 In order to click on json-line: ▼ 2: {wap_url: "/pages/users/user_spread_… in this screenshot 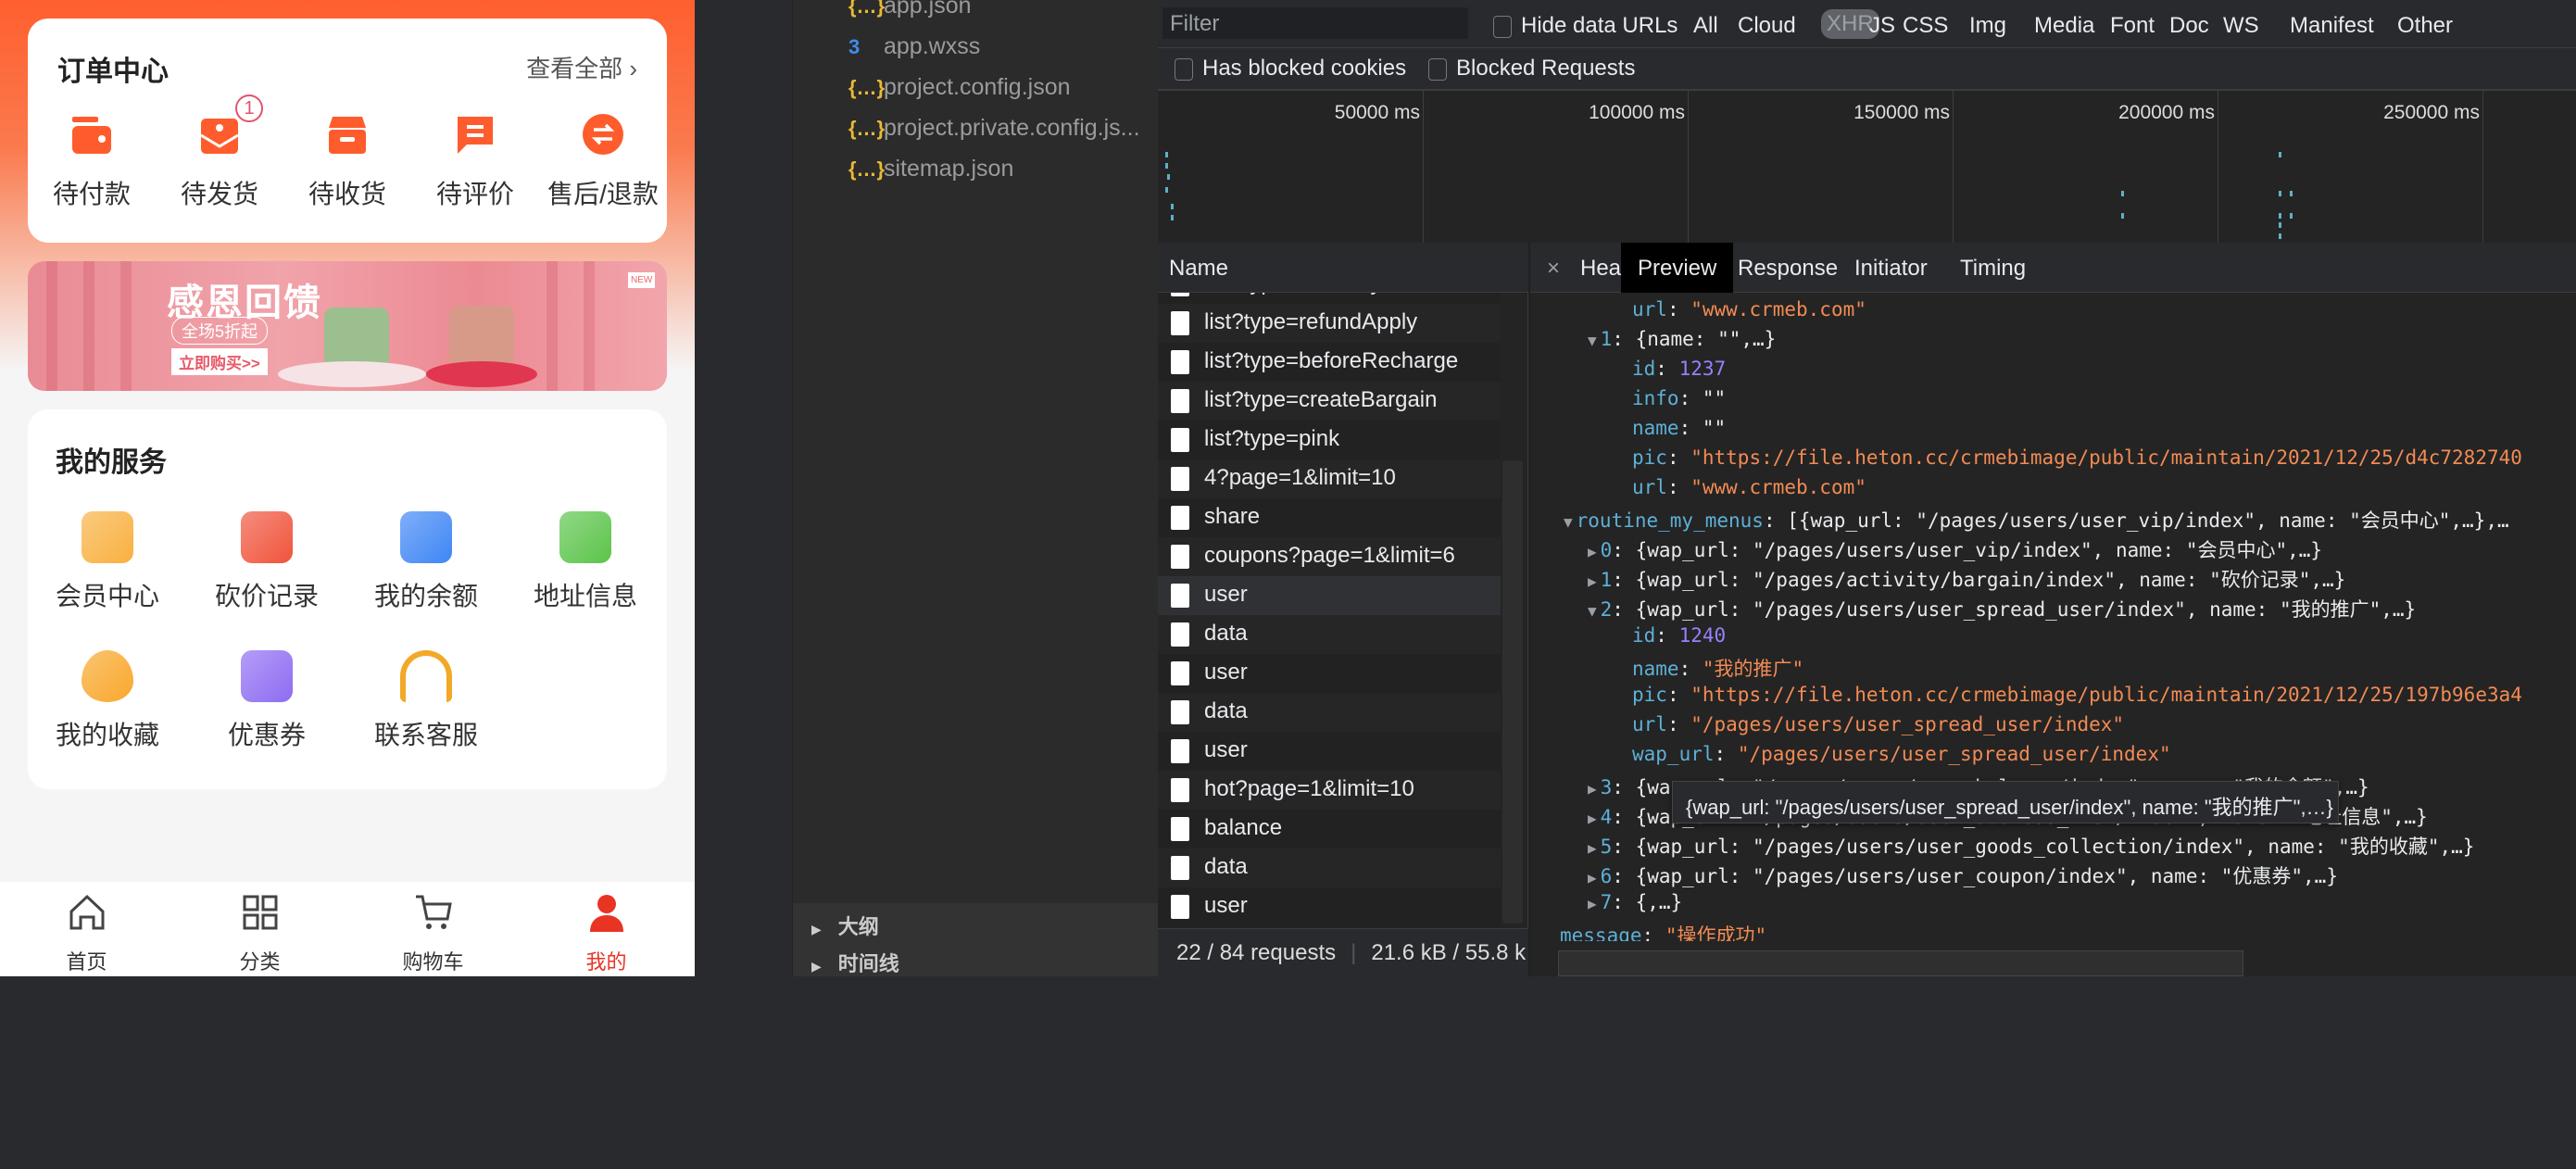, I will do `click(2002, 609)`.